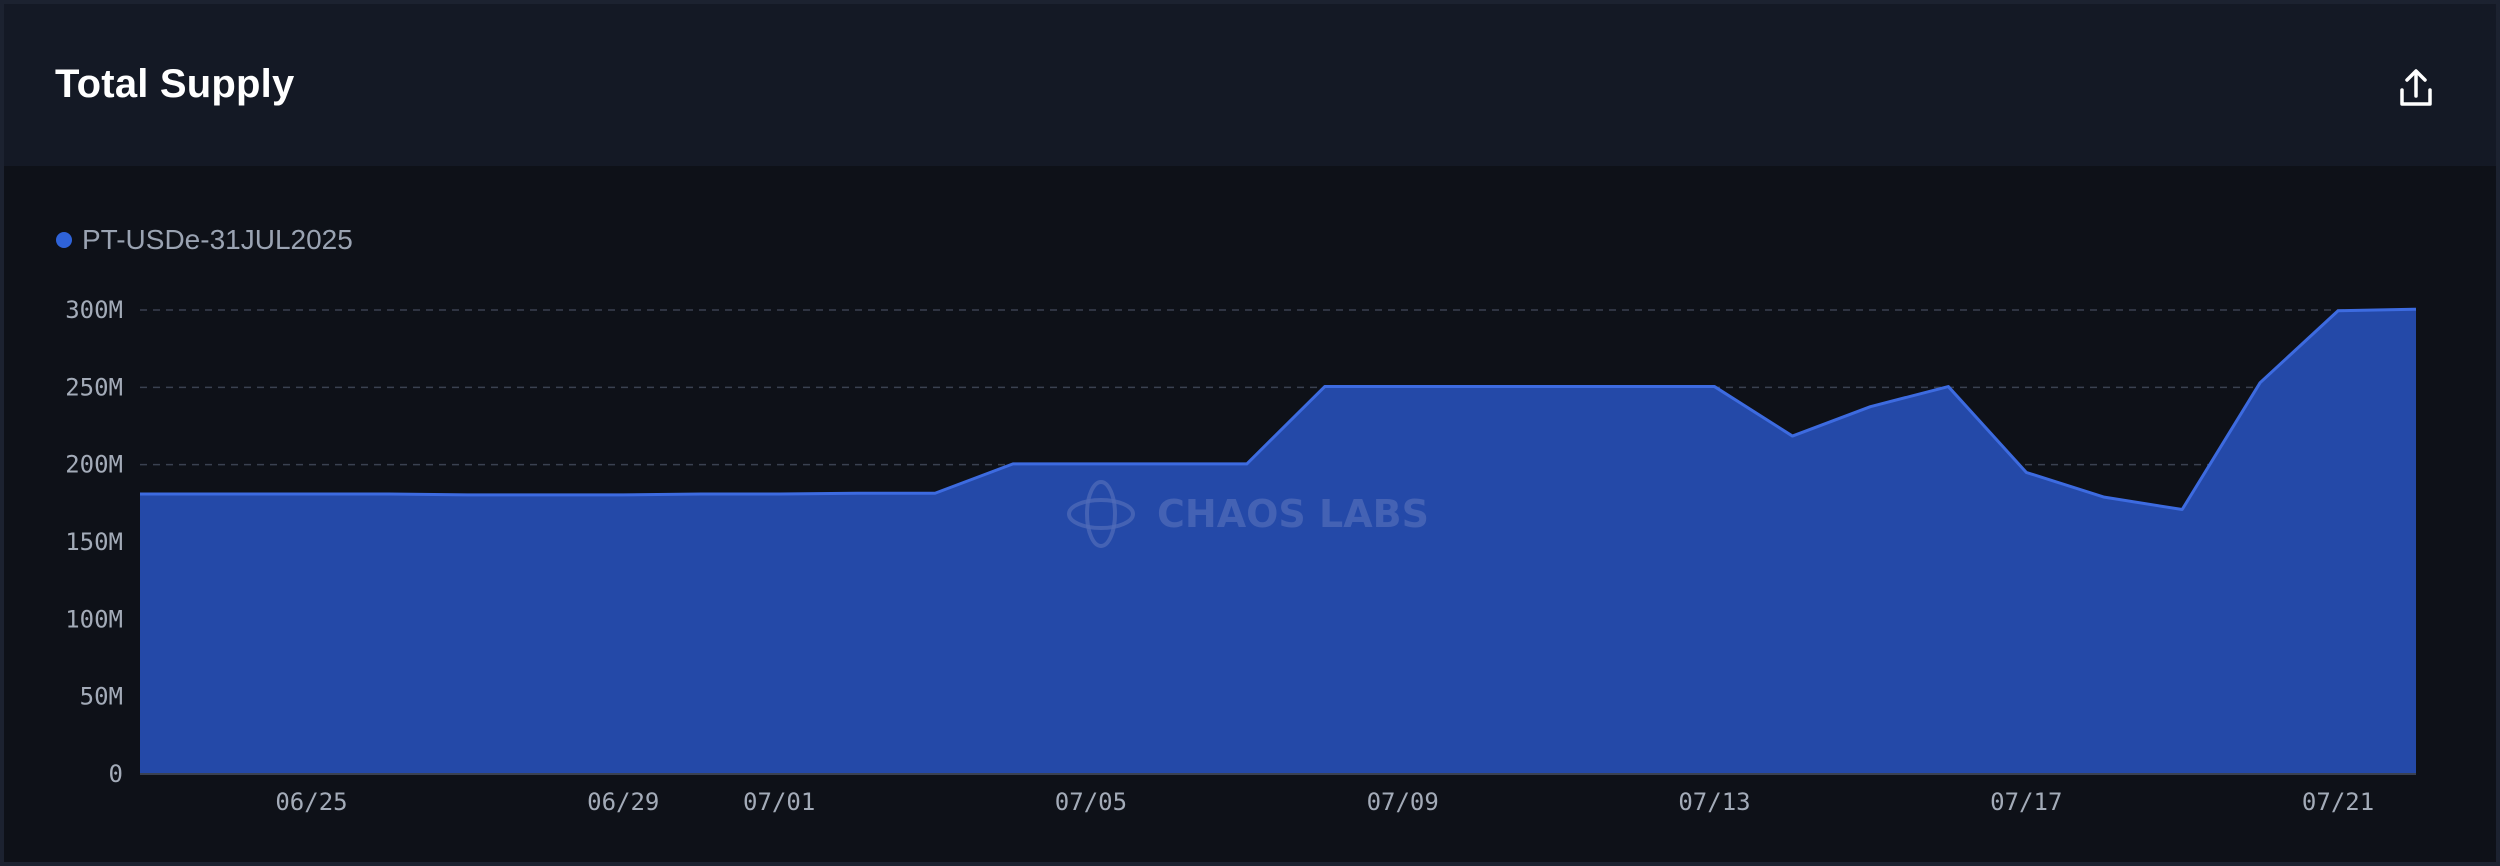  What do you see at coordinates (94, 310) in the screenshot?
I see `y-tick-label: 300M` at bounding box center [94, 310].